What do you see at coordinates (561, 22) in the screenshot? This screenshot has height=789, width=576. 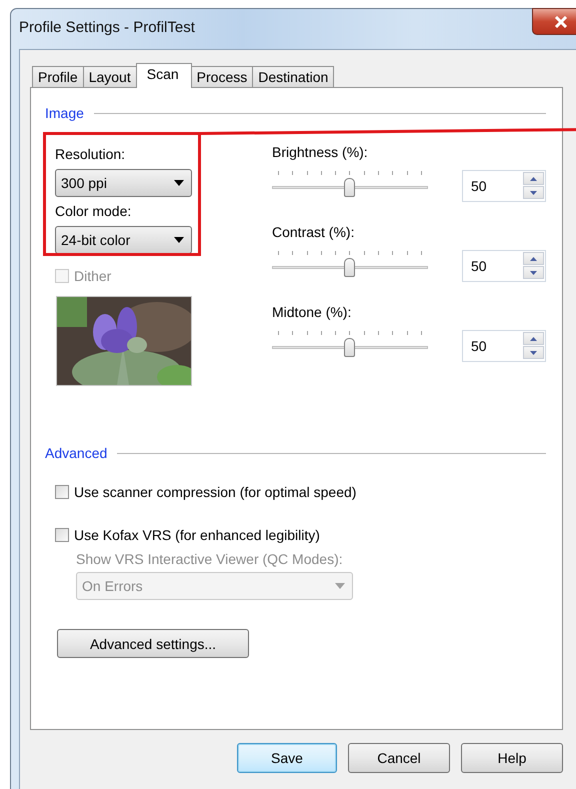 I see `close-icon` at bounding box center [561, 22].